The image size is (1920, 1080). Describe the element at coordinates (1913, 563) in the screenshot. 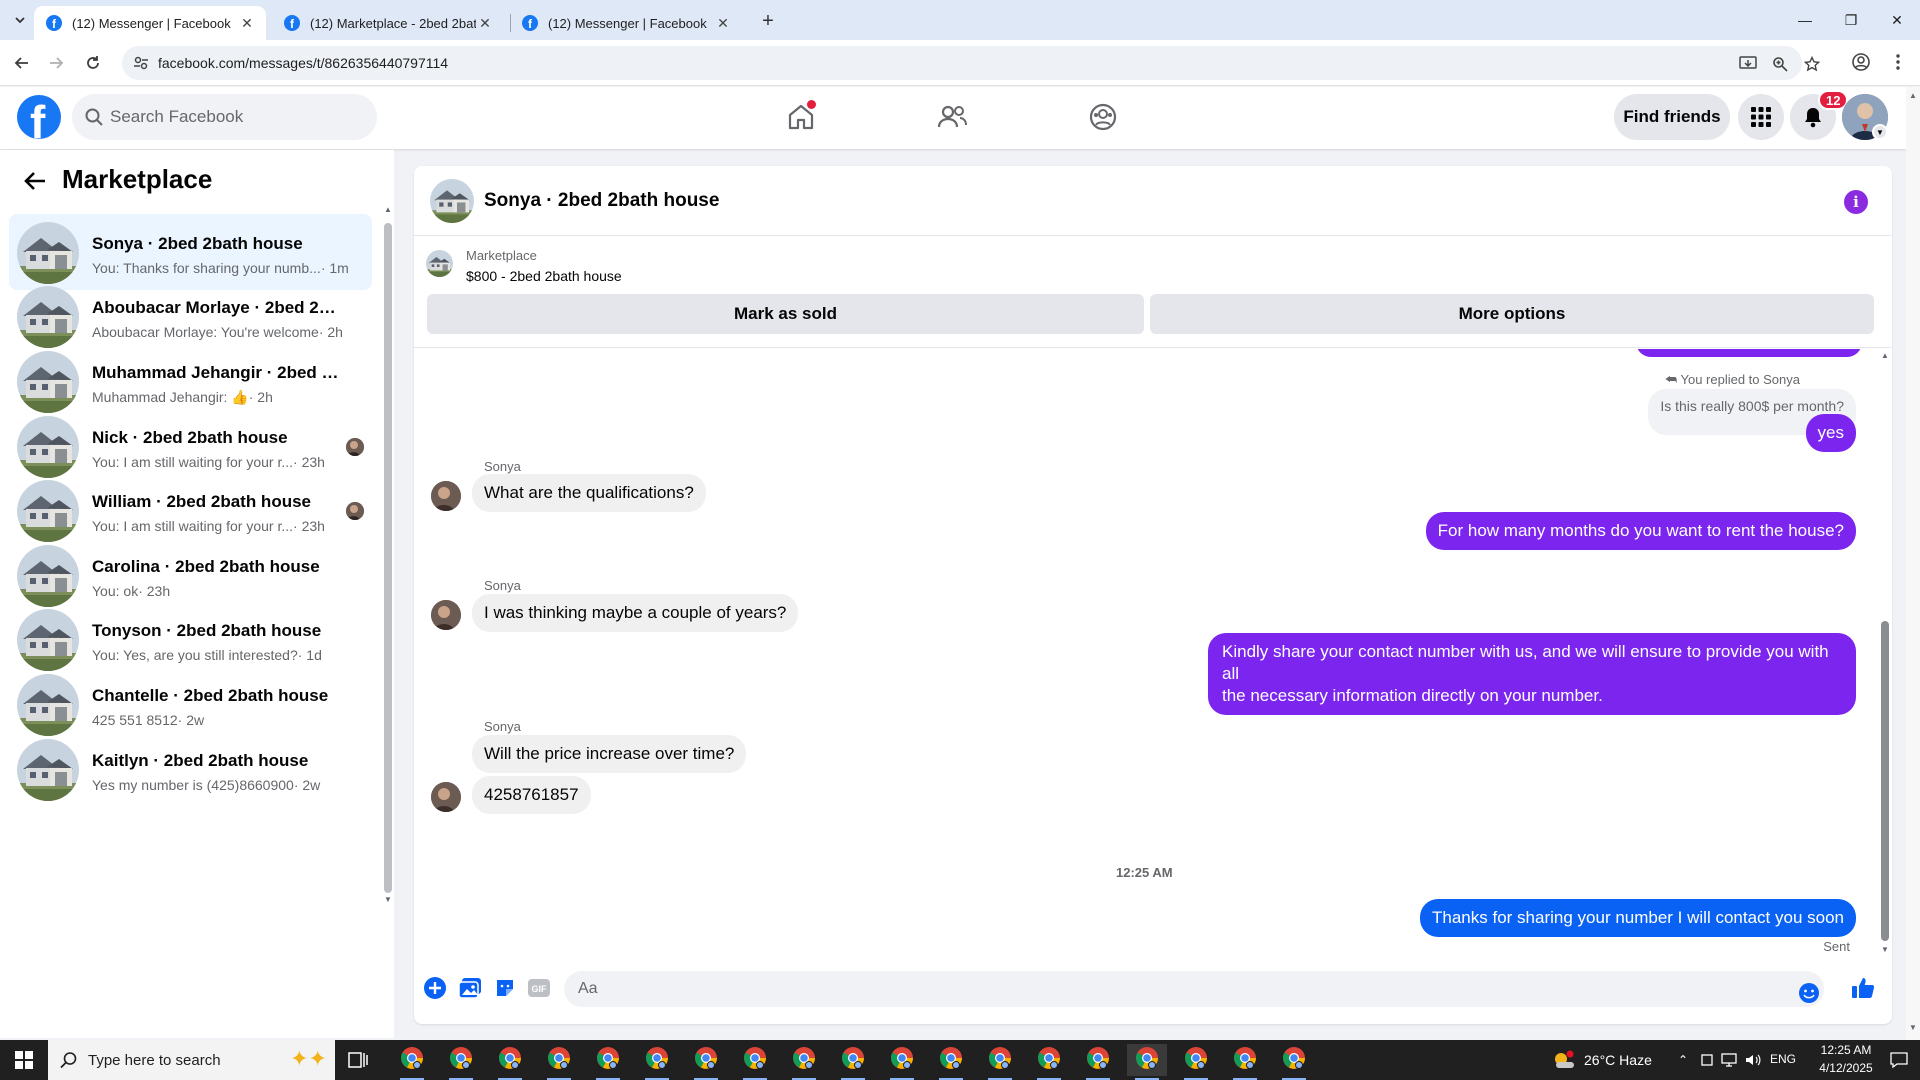

I see `page-scrollbar: ▲ ▼` at that location.